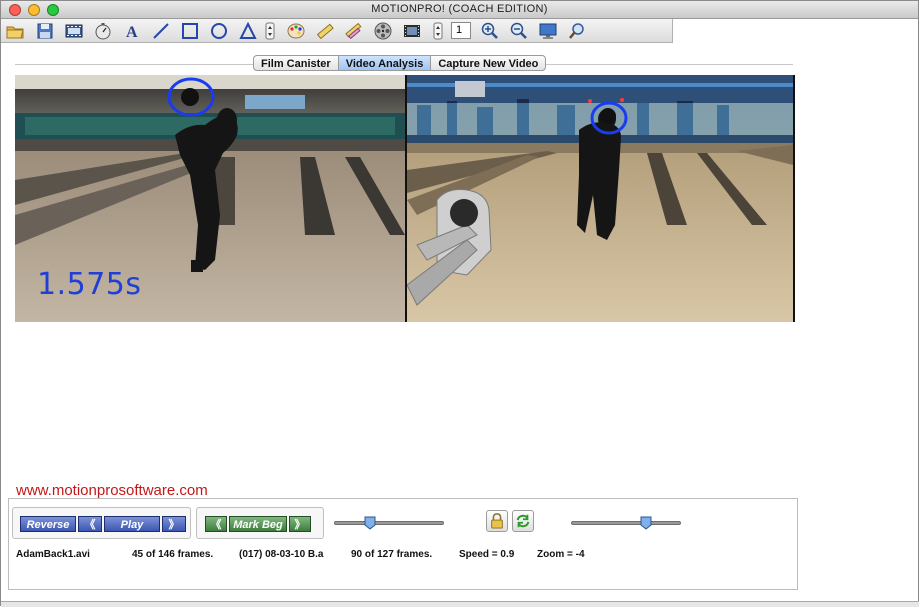 Image resolution: width=919 pixels, height=607 pixels. I want to click on right-video-position-slider, so click(626, 523).